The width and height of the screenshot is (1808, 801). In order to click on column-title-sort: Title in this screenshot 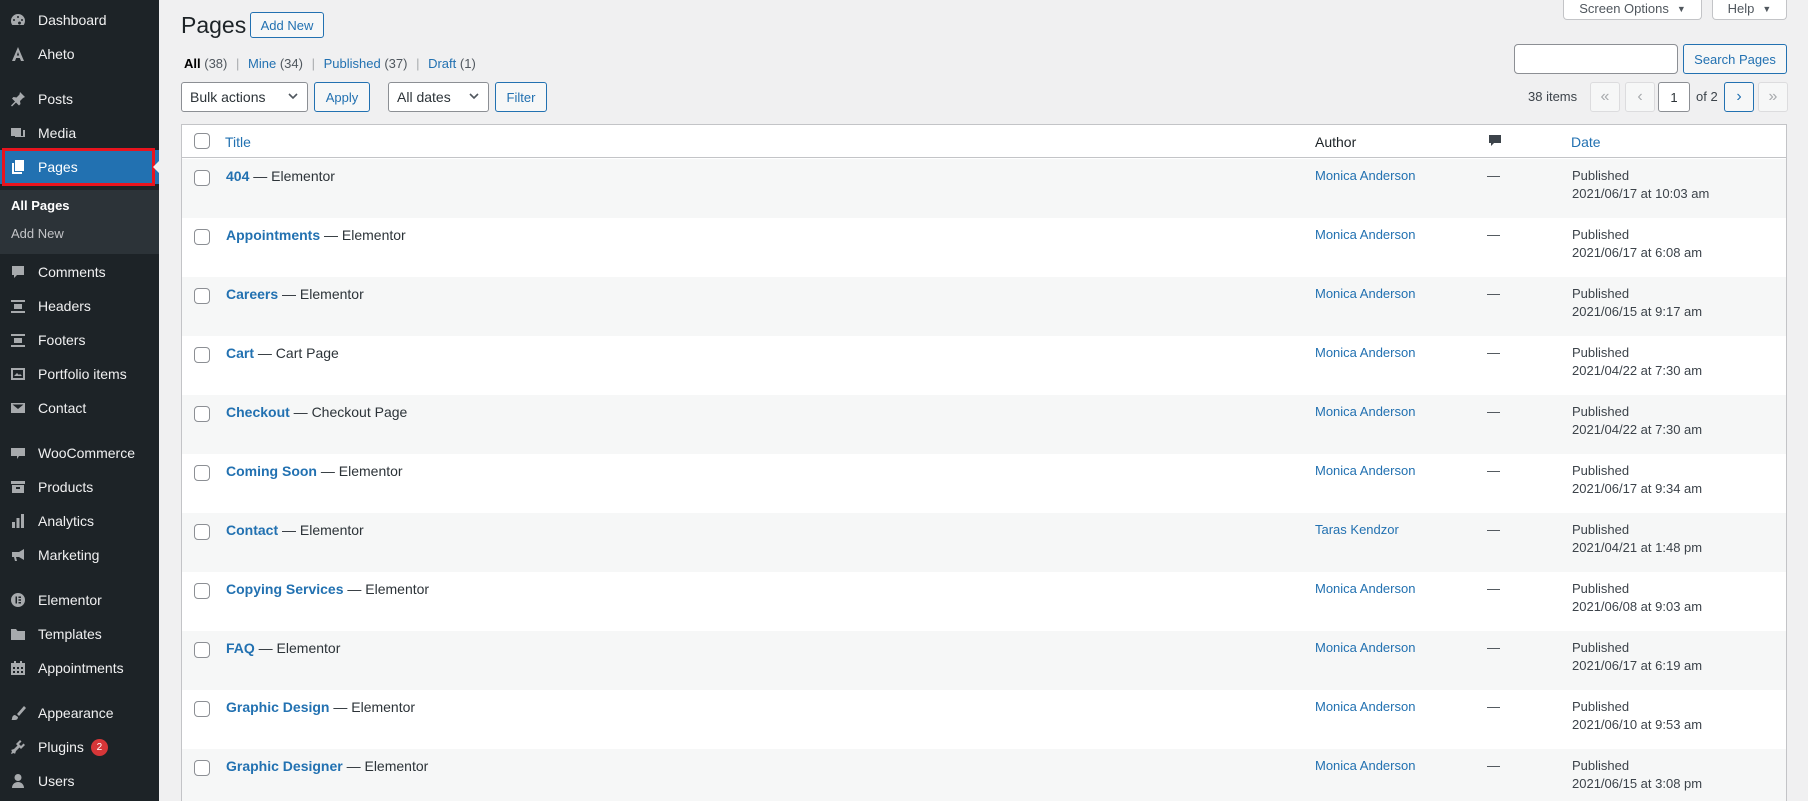, I will do `click(238, 142)`.